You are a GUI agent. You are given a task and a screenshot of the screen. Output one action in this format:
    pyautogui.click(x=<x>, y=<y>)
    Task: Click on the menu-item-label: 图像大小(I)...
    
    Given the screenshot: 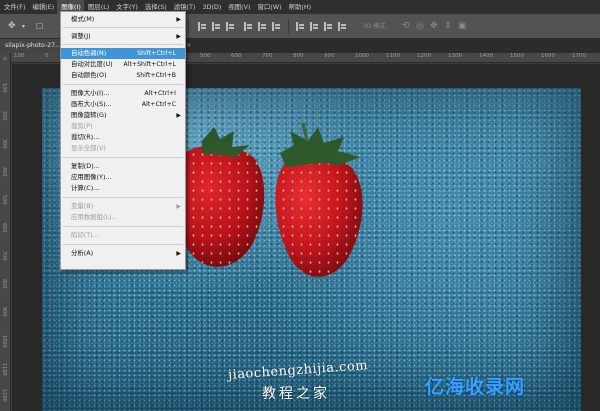 What is the action you would take?
    pyautogui.click(x=90, y=93)
    